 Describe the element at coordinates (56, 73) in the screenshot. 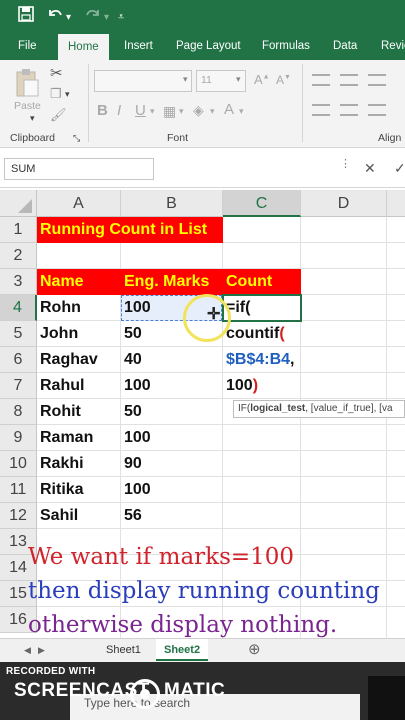

I see `cut-icon: ✂` at that location.